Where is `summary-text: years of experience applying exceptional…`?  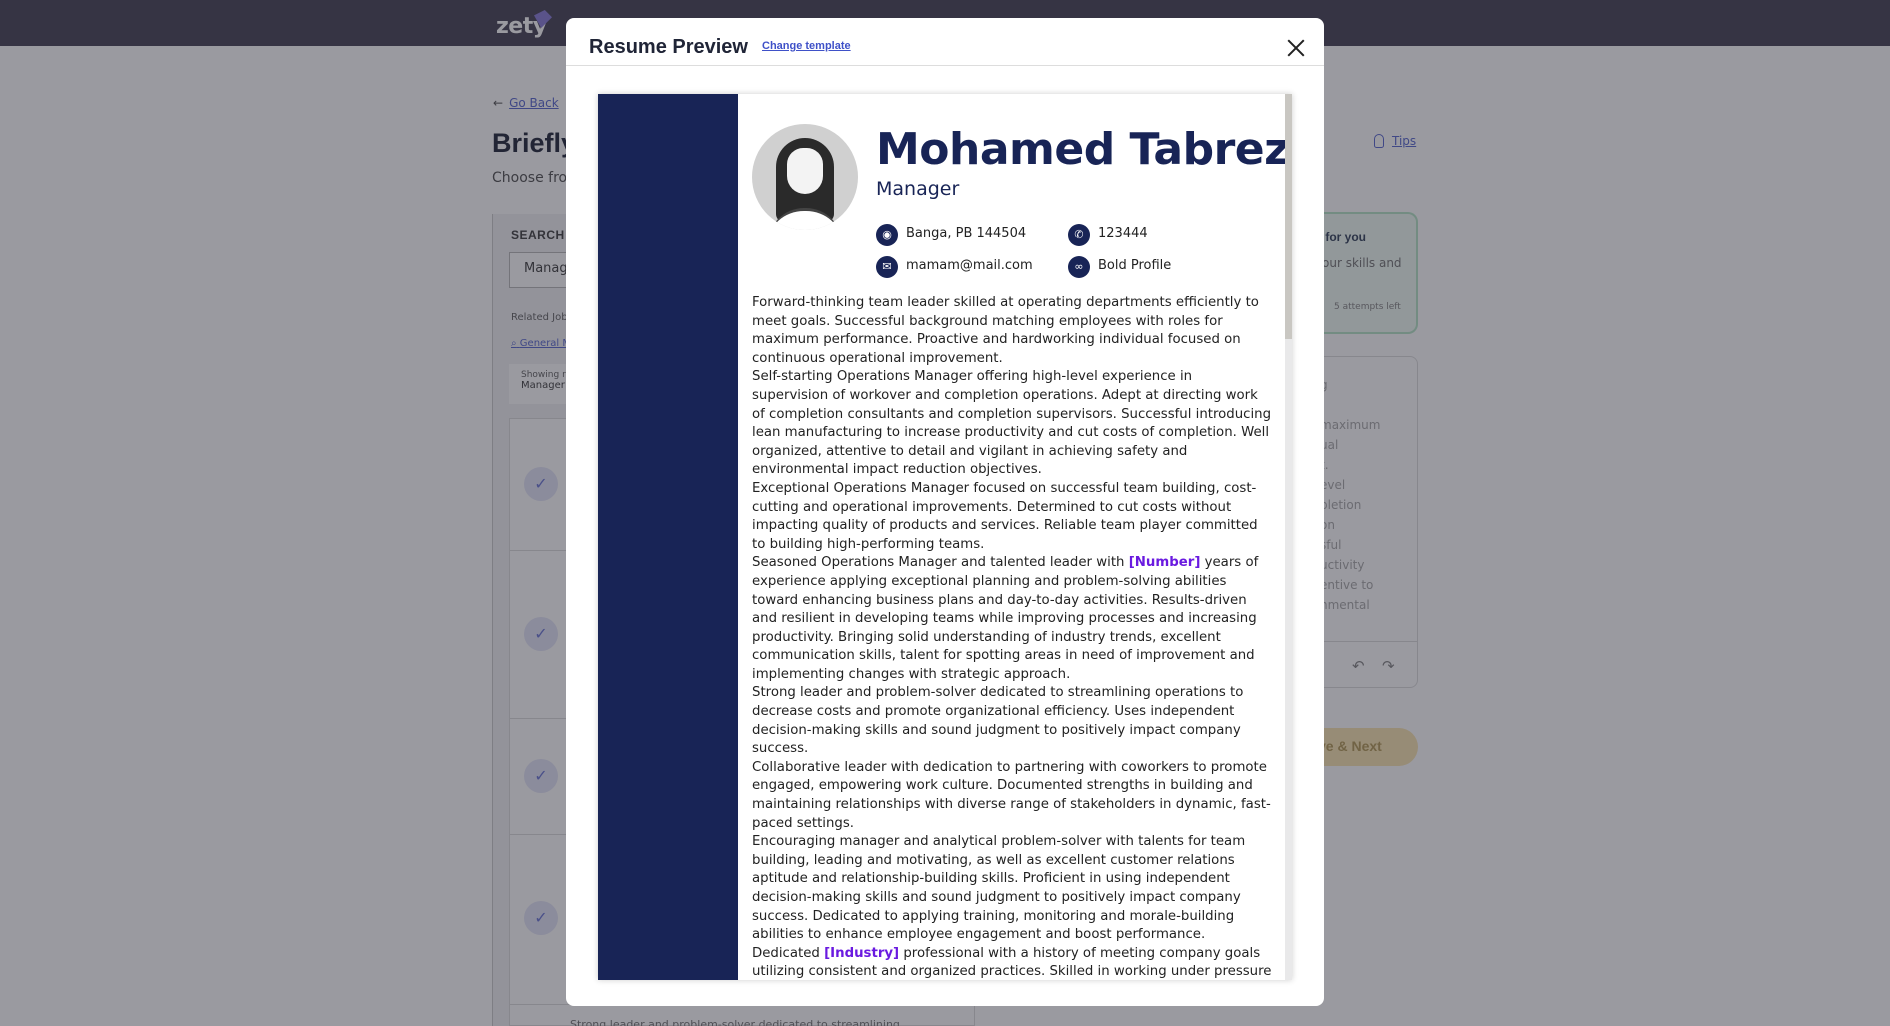 summary-text: years of experience applying exceptional… is located at coordinates (1005, 618).